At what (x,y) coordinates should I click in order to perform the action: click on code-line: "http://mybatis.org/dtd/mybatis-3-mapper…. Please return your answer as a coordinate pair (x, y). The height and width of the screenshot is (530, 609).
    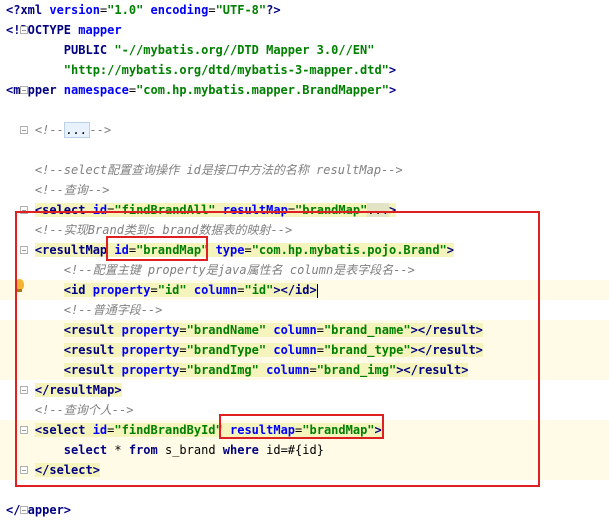
    Looking at the image, I should click on (304, 70).